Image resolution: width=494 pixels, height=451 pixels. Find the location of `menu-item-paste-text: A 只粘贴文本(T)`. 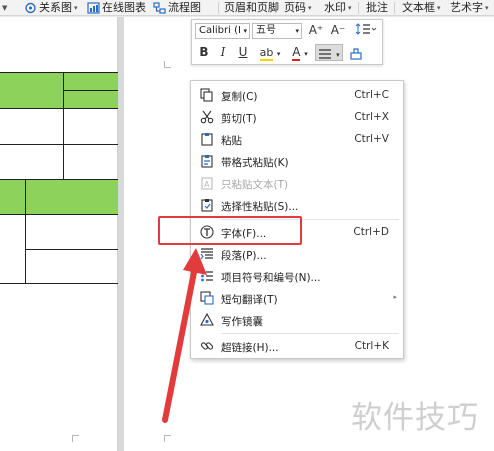

menu-item-paste-text: A 只粘贴文本(T) is located at coordinates (297, 183).